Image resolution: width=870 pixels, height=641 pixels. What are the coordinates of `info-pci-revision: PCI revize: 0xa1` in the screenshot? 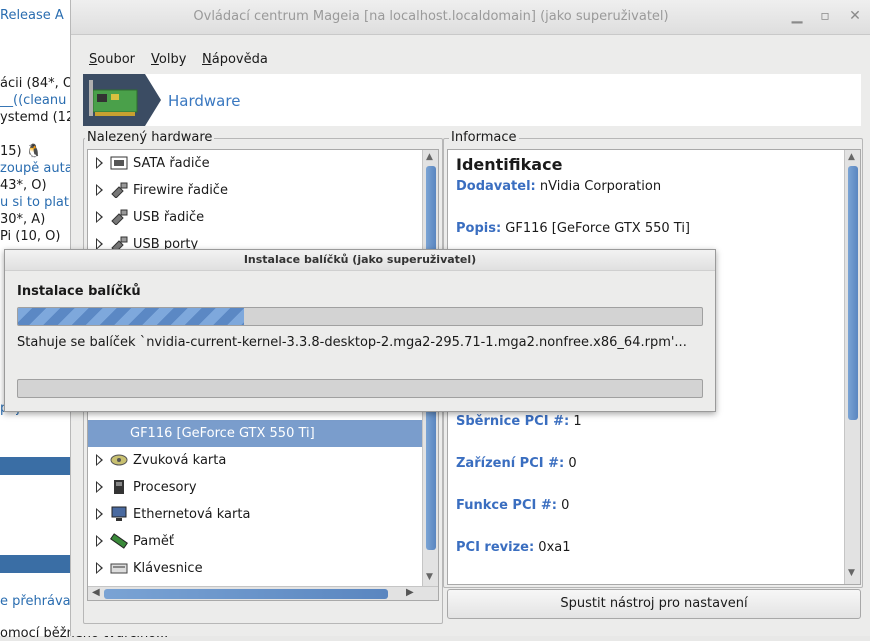 It's located at (513, 547).